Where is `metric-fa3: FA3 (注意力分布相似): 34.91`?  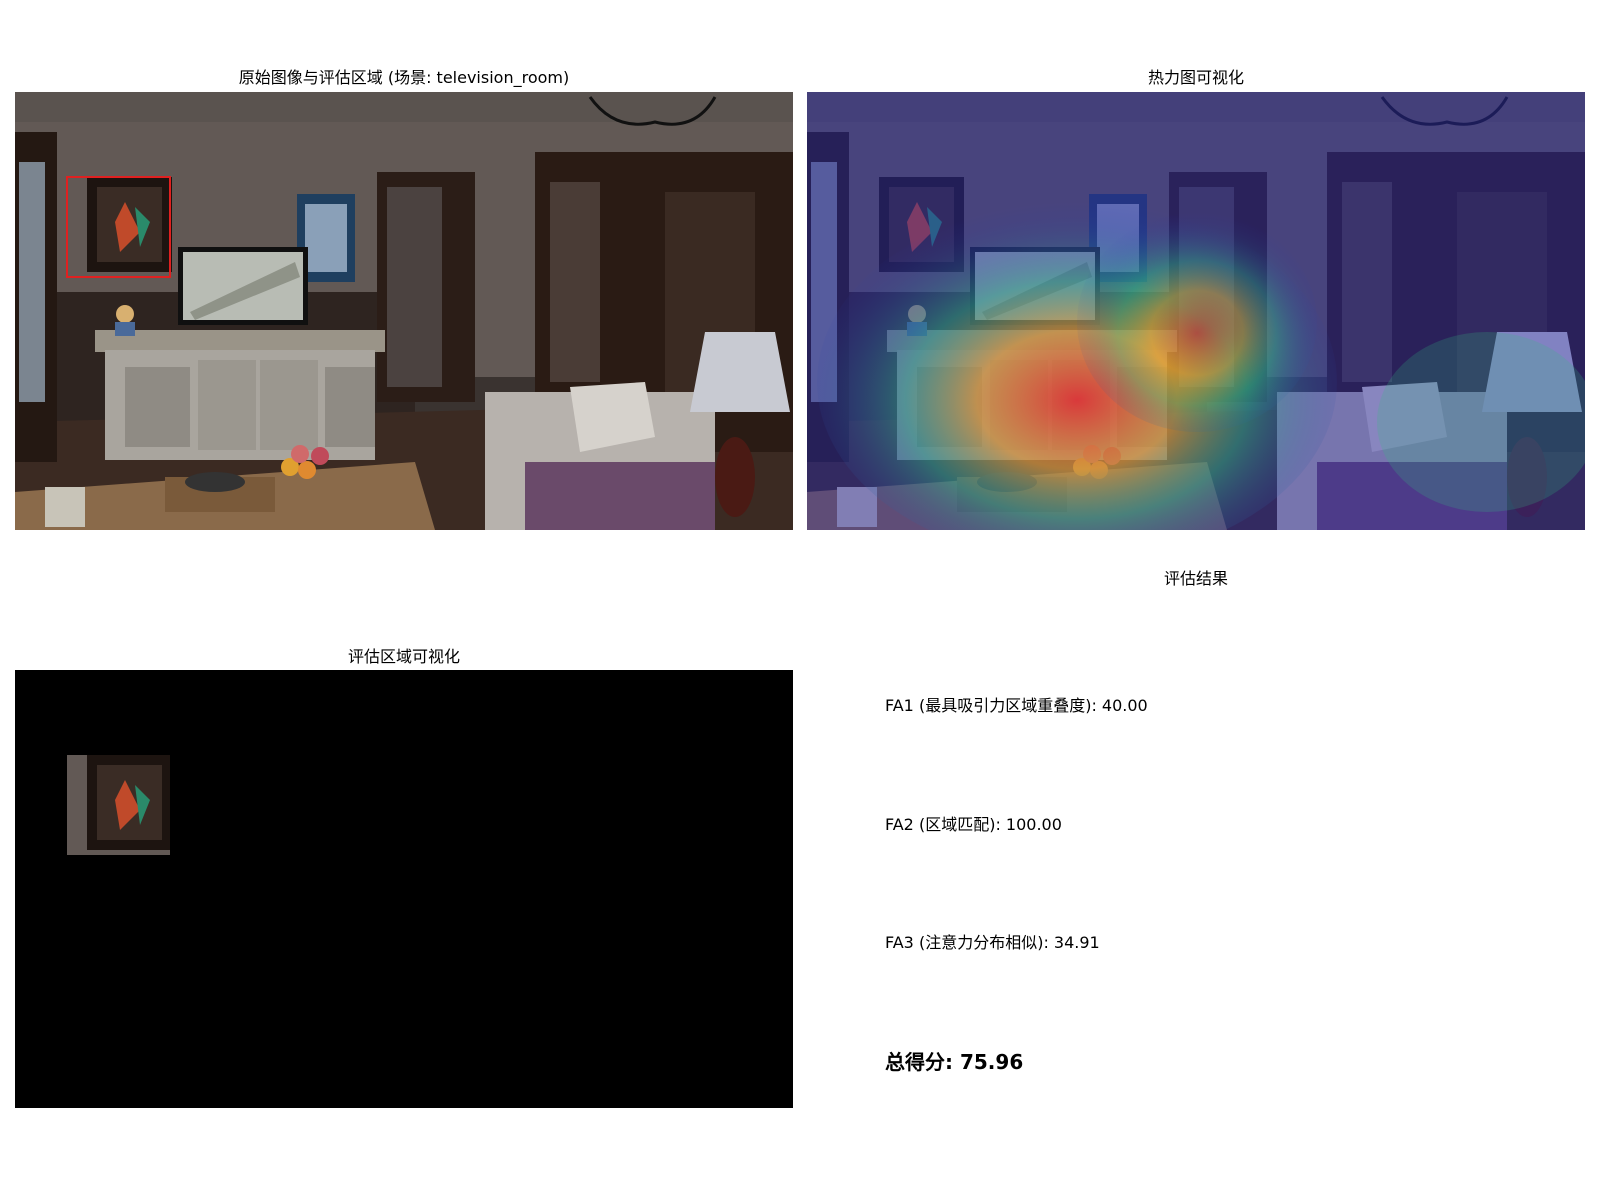 metric-fa3: FA3 (注意力分布相似): 34.91 is located at coordinates (992, 942).